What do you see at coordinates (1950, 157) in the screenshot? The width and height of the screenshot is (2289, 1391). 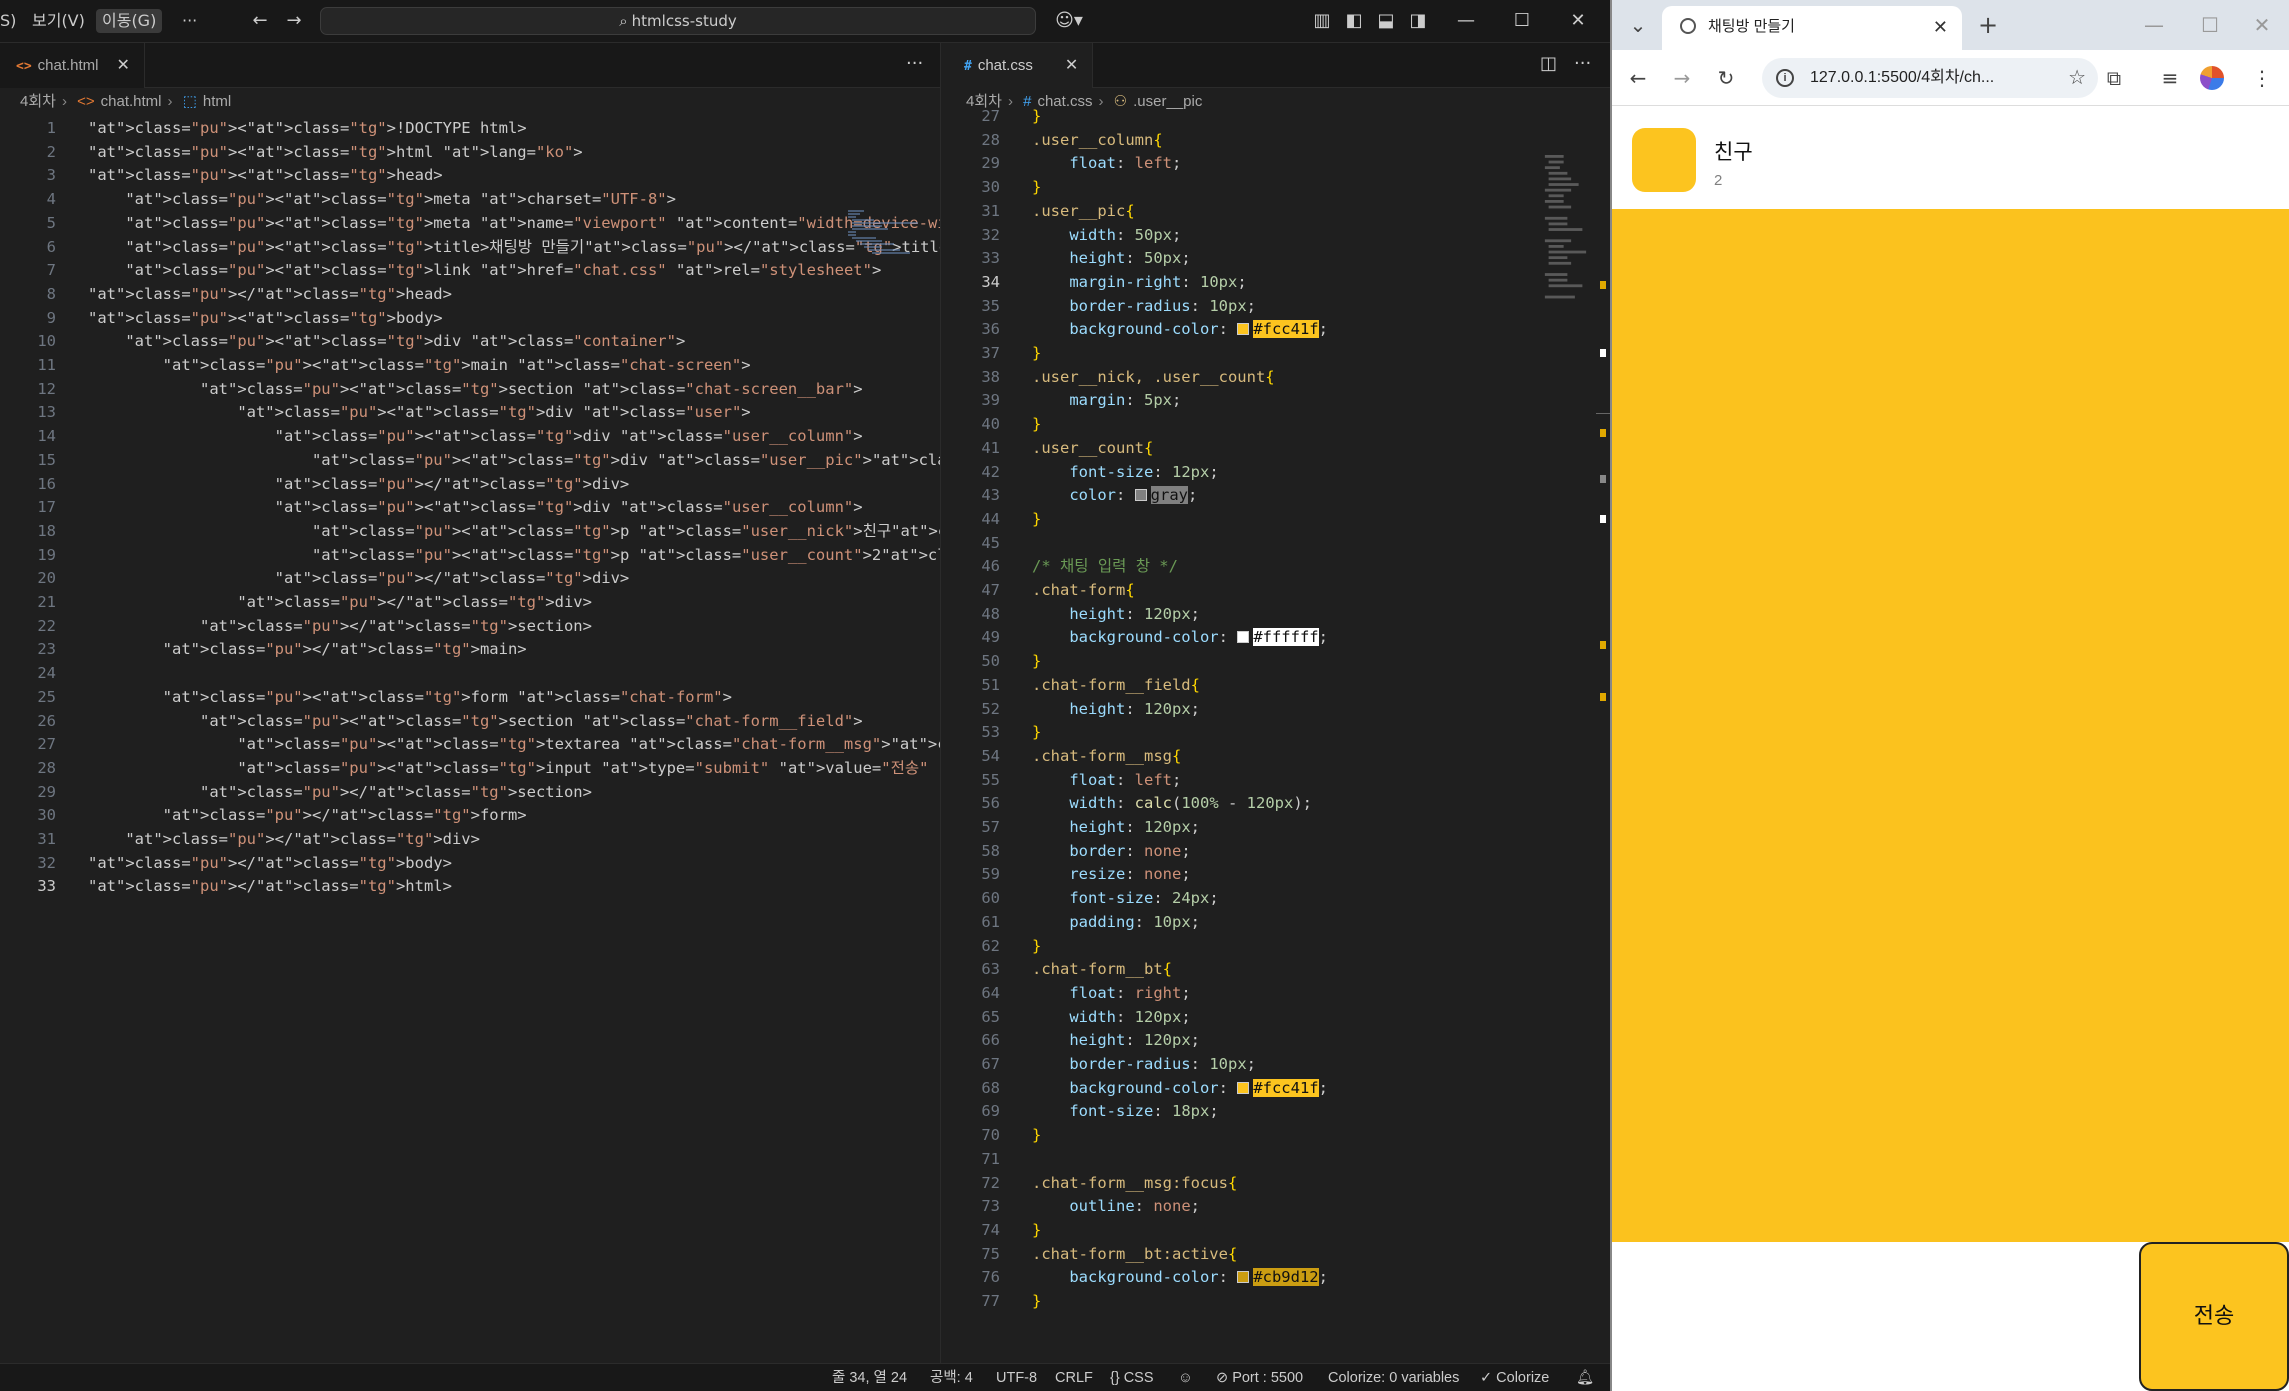 I see `chat-screen-bar: 친구 2` at bounding box center [1950, 157].